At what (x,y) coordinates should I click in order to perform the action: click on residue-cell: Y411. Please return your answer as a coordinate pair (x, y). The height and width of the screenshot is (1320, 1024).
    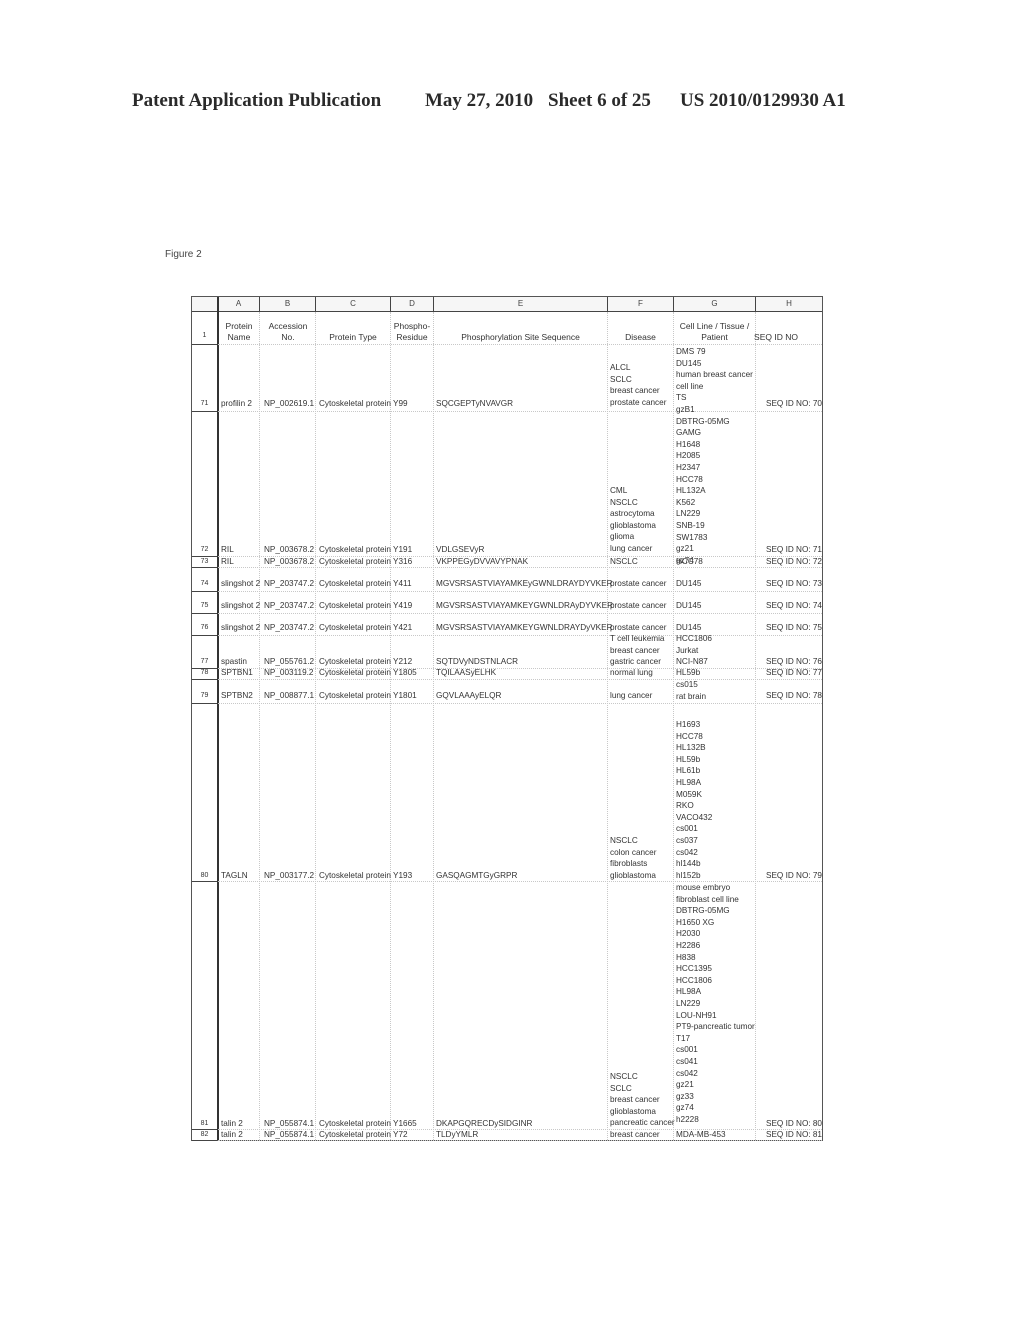
    Looking at the image, I should click on (402, 584).